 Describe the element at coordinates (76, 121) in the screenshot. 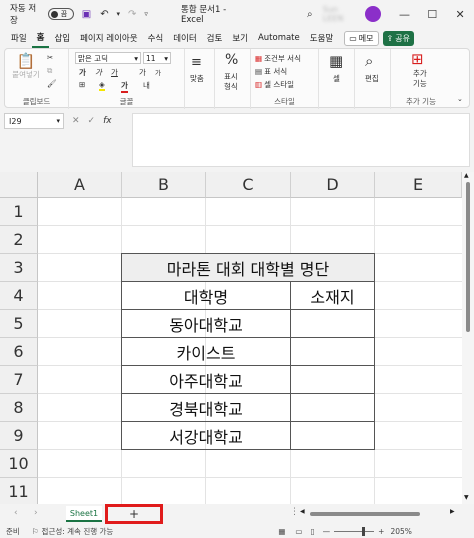

I see `cancel-icon: ✕` at that location.